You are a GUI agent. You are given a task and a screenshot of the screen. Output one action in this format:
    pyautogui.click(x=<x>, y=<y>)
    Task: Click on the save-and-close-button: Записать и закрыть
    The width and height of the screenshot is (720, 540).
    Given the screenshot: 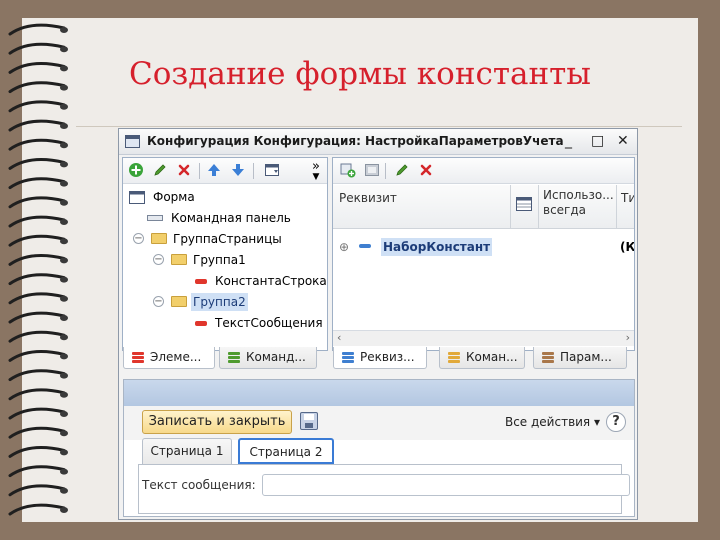 What is the action you would take?
    pyautogui.click(x=217, y=422)
    